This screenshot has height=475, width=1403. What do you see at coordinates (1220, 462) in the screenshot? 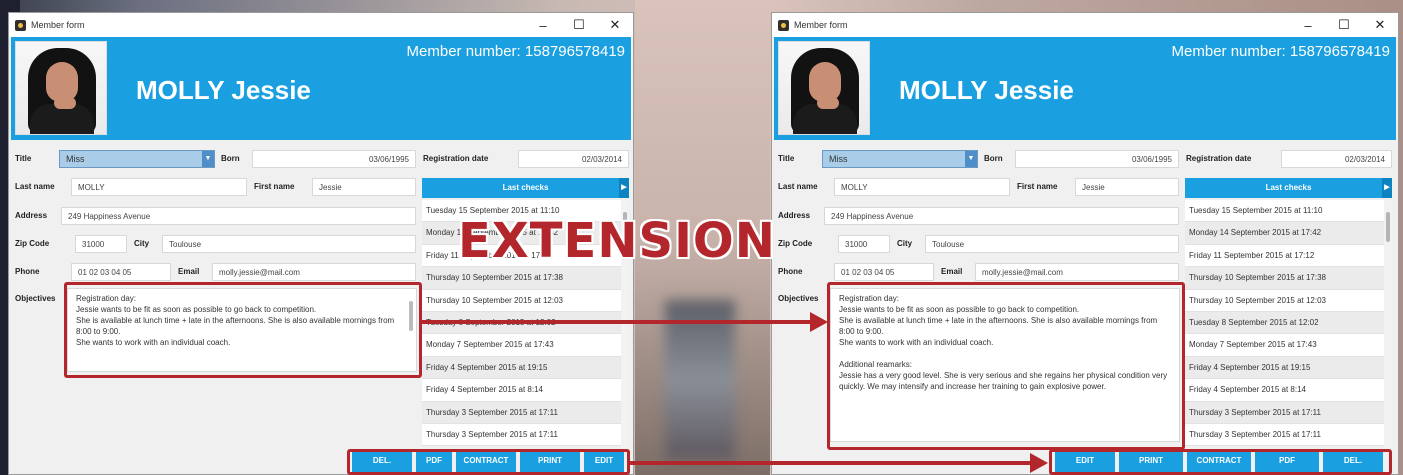
I see `highlight-buttons-right` at bounding box center [1220, 462].